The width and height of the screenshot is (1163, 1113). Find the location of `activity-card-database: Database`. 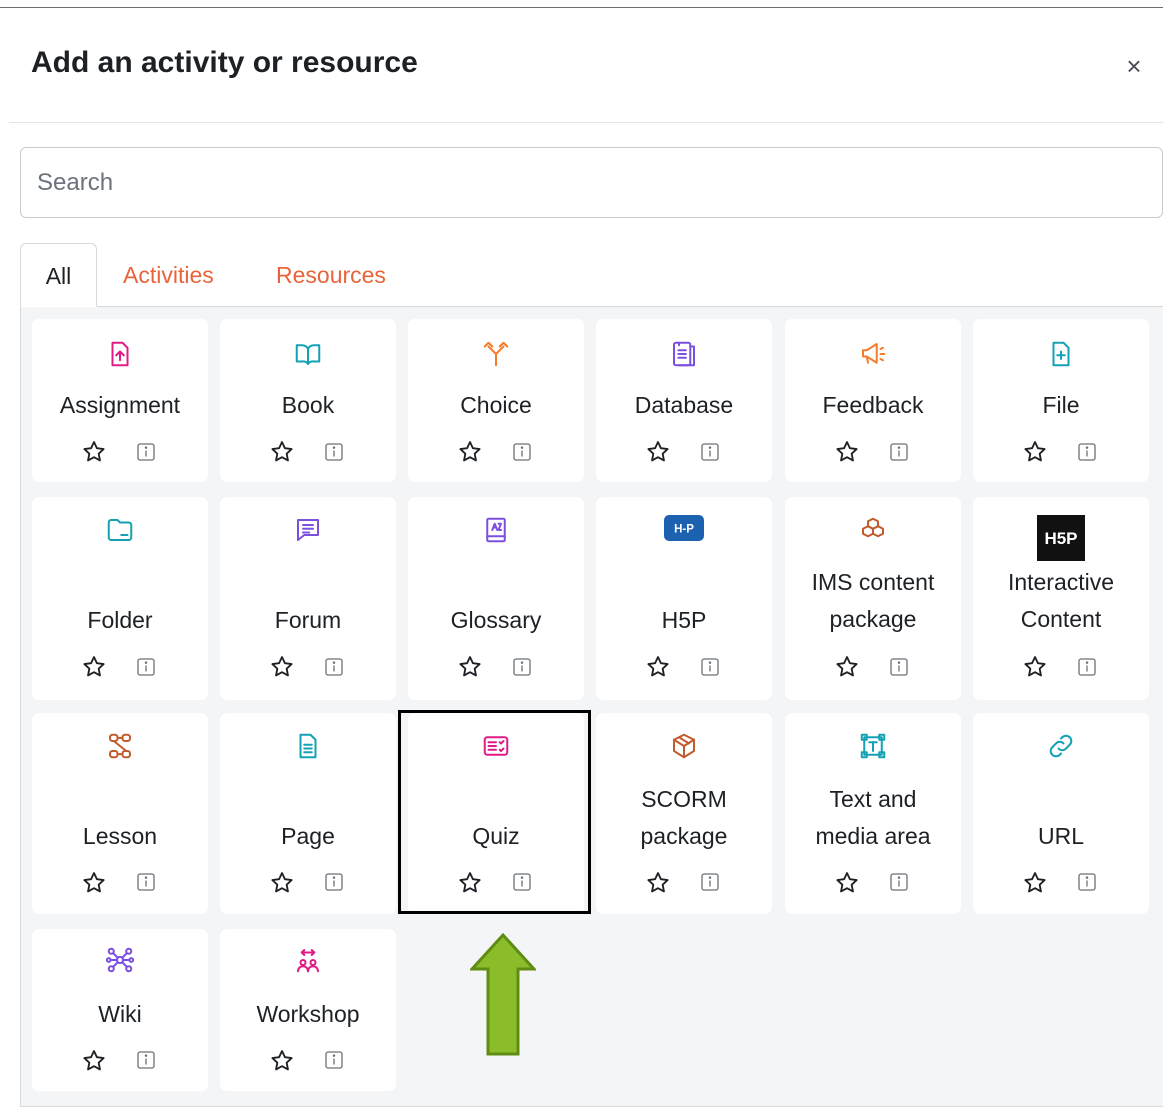

activity-card-database: Database is located at coordinates (684, 400).